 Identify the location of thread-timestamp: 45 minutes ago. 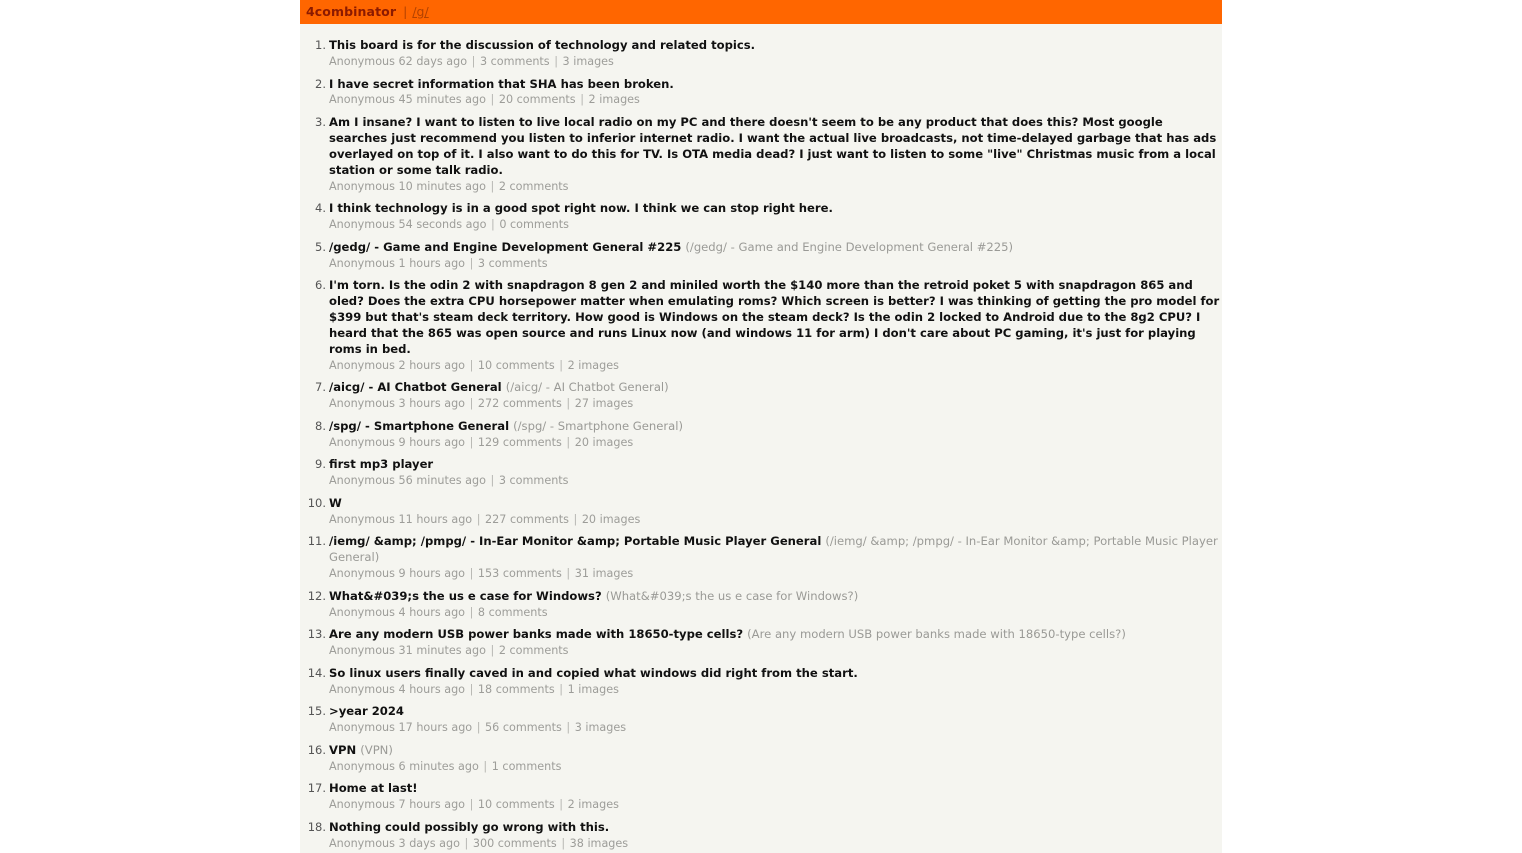
(442, 100).